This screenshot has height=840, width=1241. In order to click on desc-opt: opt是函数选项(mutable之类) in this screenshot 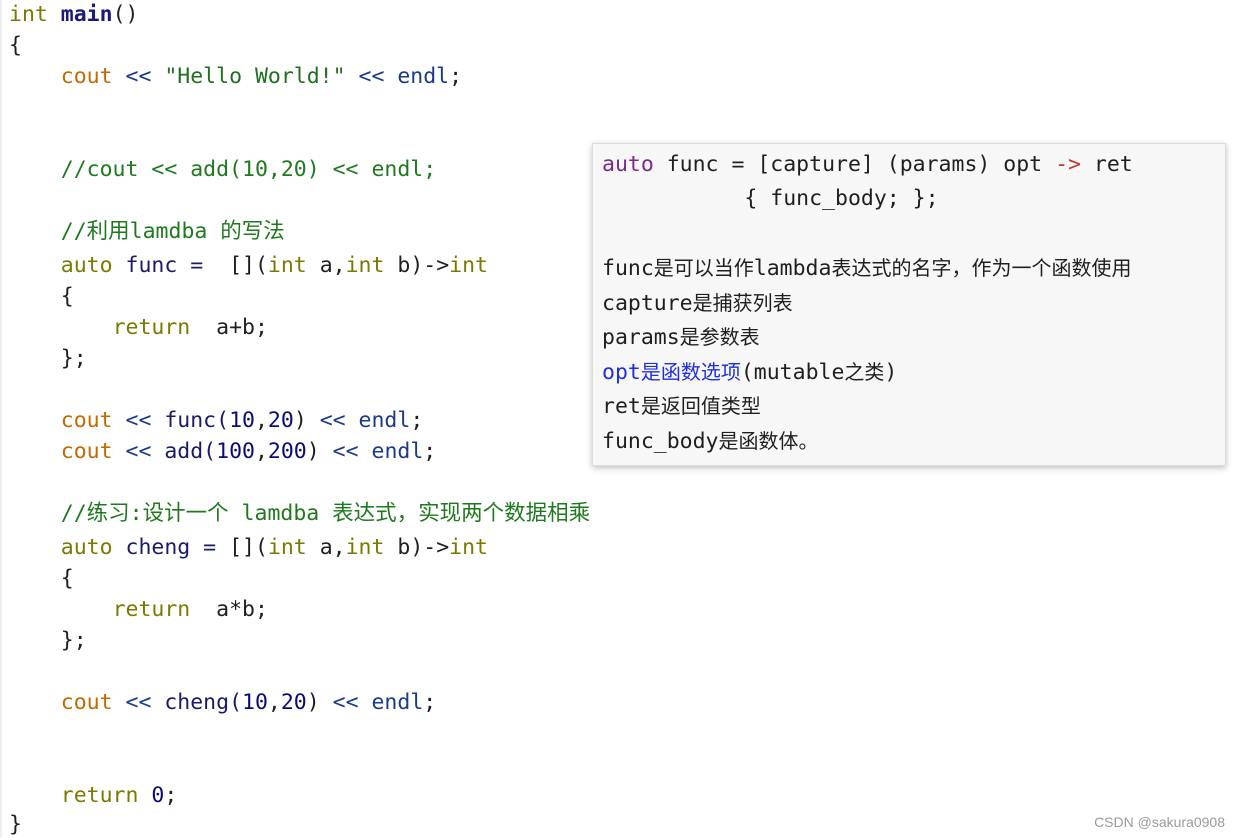, I will do `click(749, 372)`.